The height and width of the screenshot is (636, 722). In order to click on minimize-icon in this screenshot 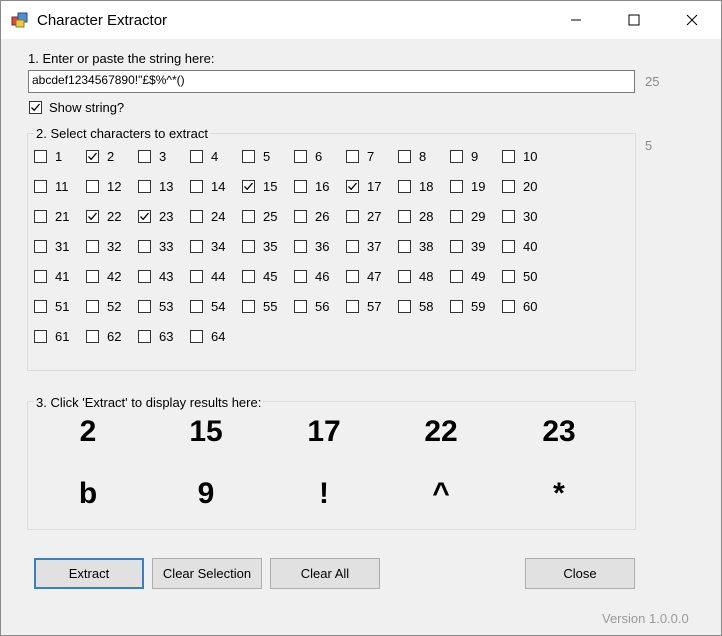, I will do `click(576, 20)`.